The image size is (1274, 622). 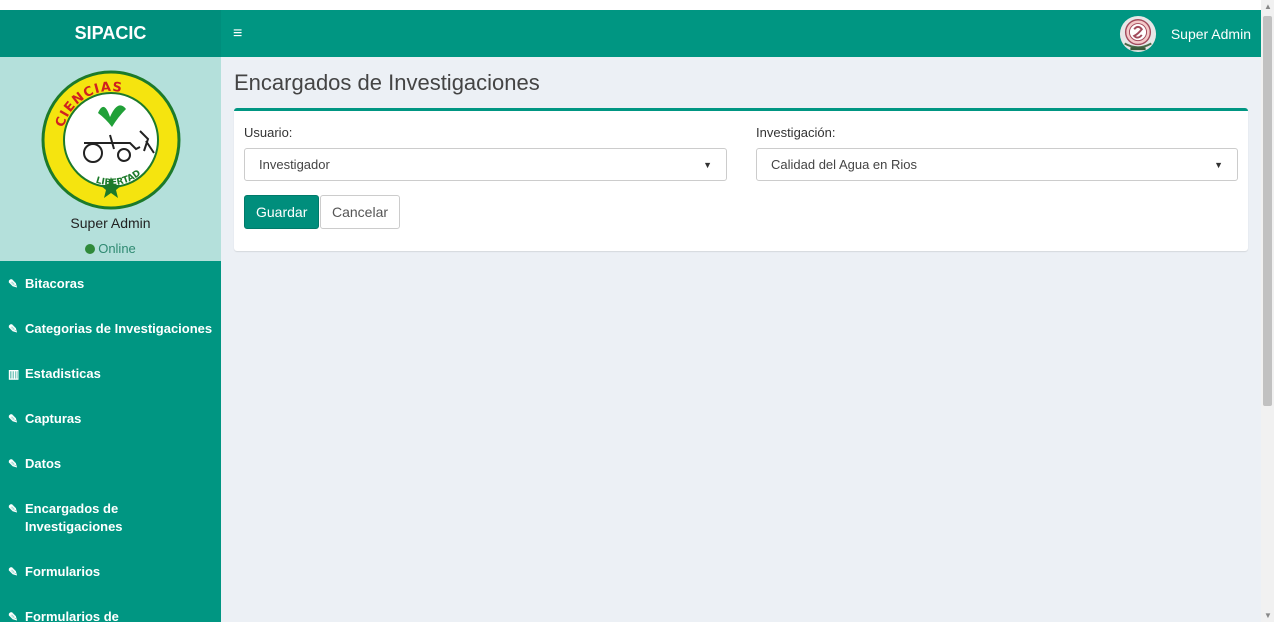 What do you see at coordinates (110, 33) in the screenshot?
I see `brand-logo: SIPACIC` at bounding box center [110, 33].